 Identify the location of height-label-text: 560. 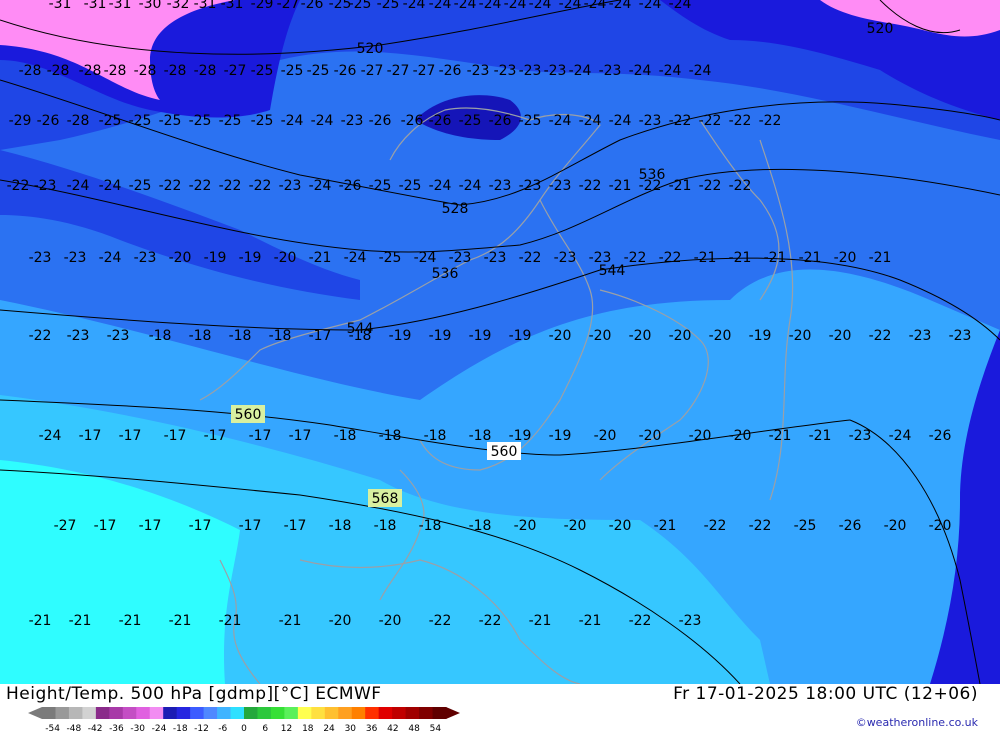
(248, 415).